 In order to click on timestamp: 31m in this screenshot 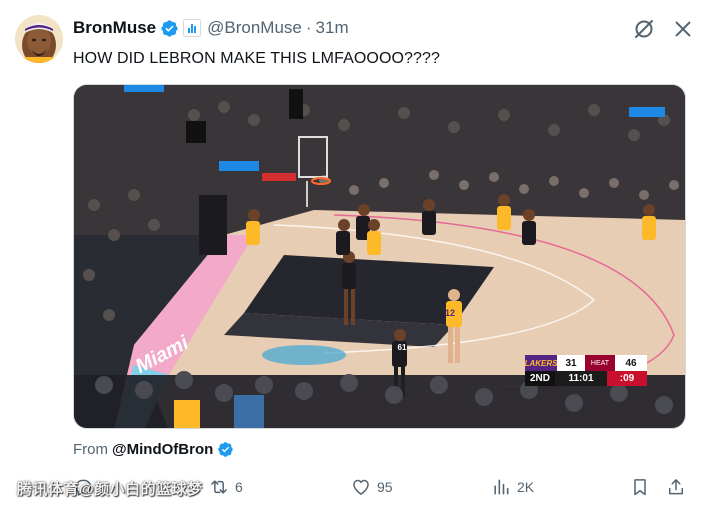, I will do `click(332, 28)`.